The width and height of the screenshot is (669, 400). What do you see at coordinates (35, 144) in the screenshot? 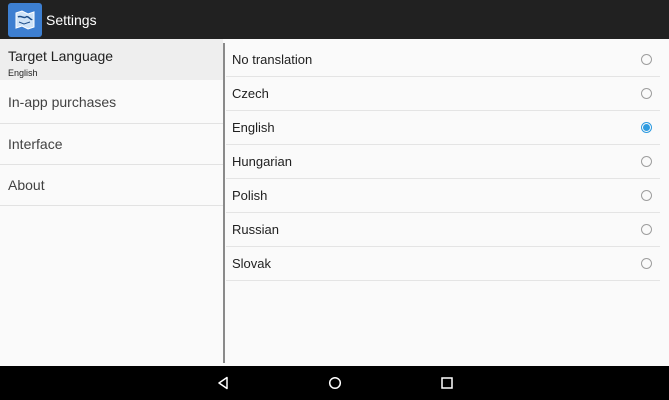
I see `sidebar-item-label: Interface` at bounding box center [35, 144].